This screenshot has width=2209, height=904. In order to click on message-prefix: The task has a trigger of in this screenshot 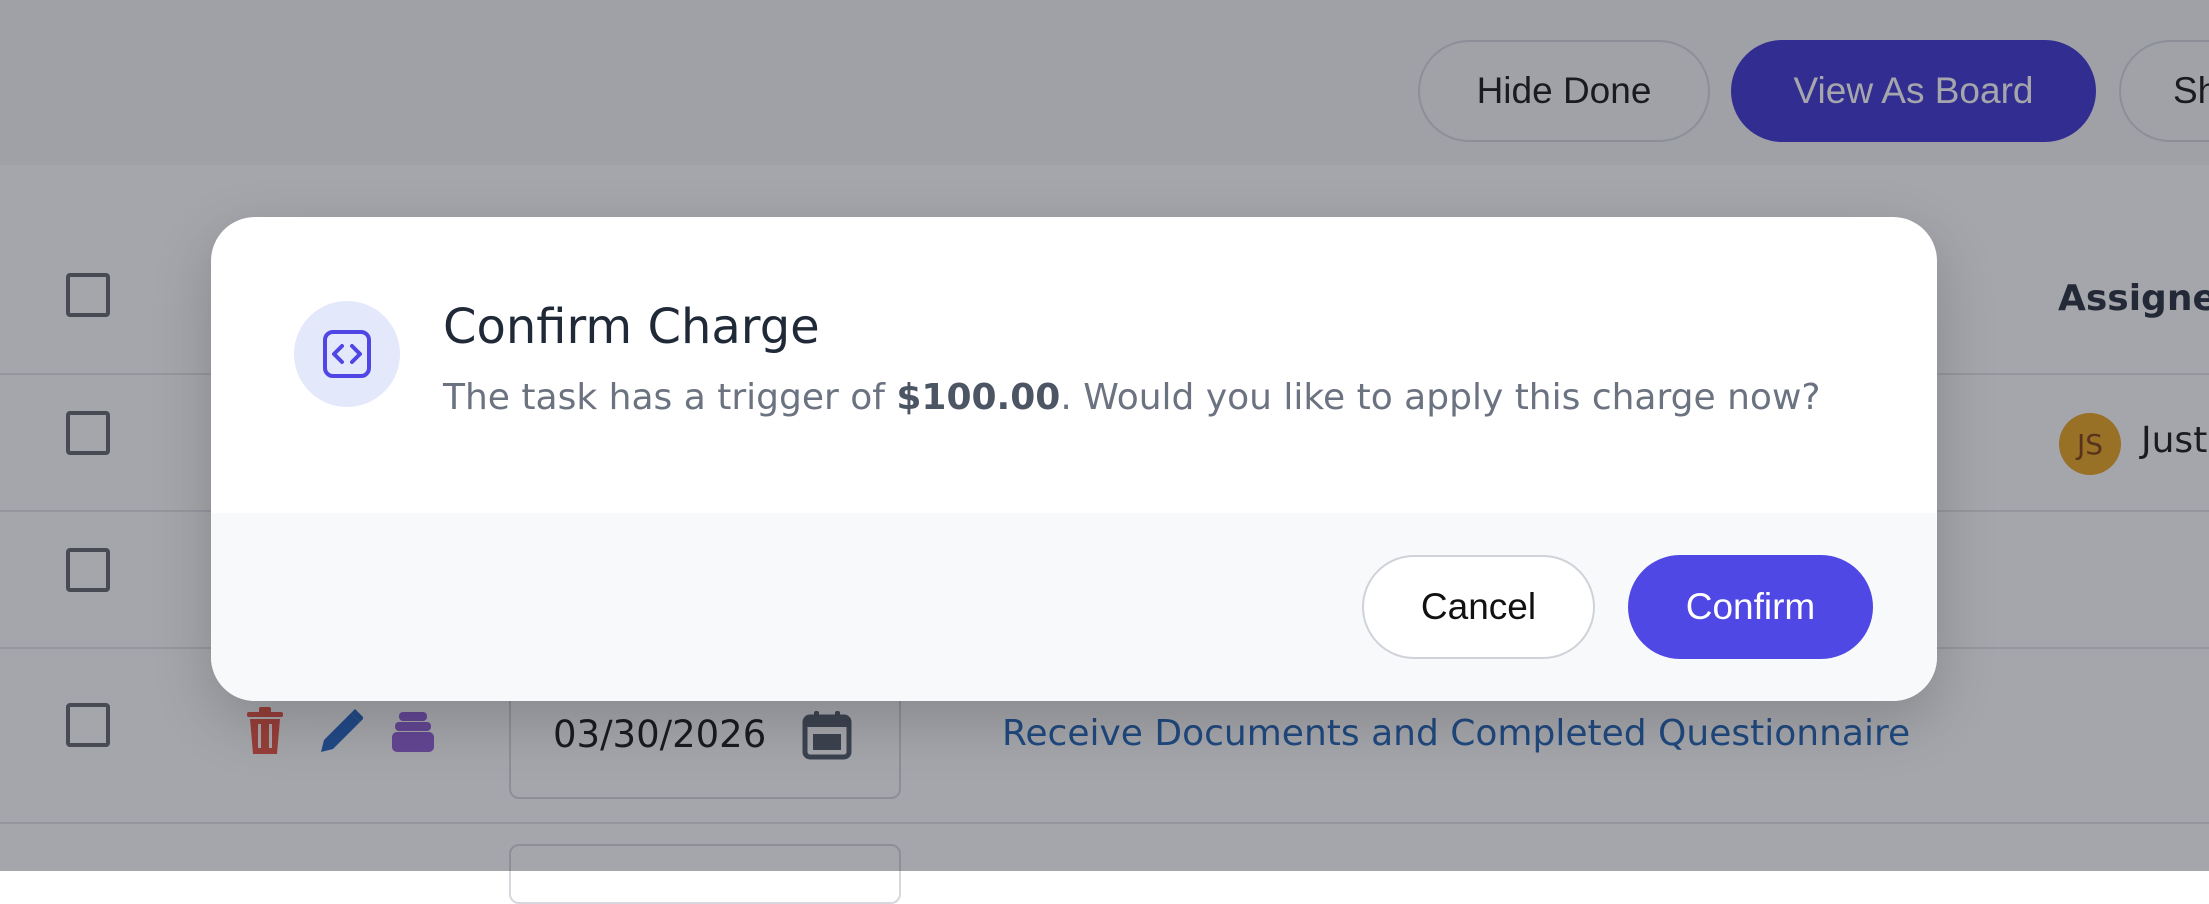, I will do `click(670, 397)`.